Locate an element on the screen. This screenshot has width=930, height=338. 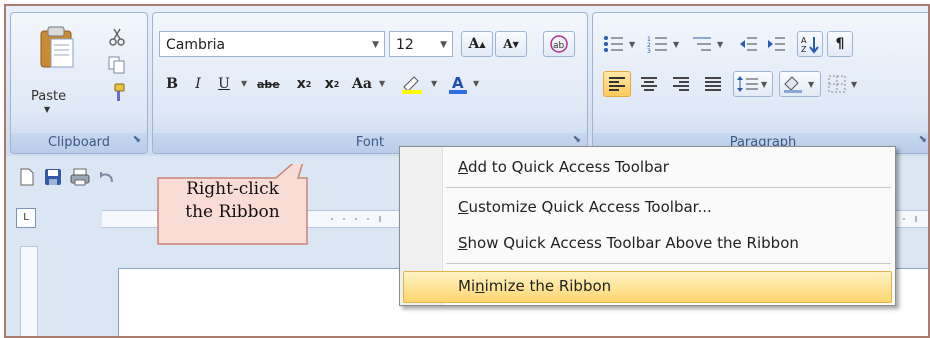
paste-button-label: Paste is located at coordinates (48, 96).